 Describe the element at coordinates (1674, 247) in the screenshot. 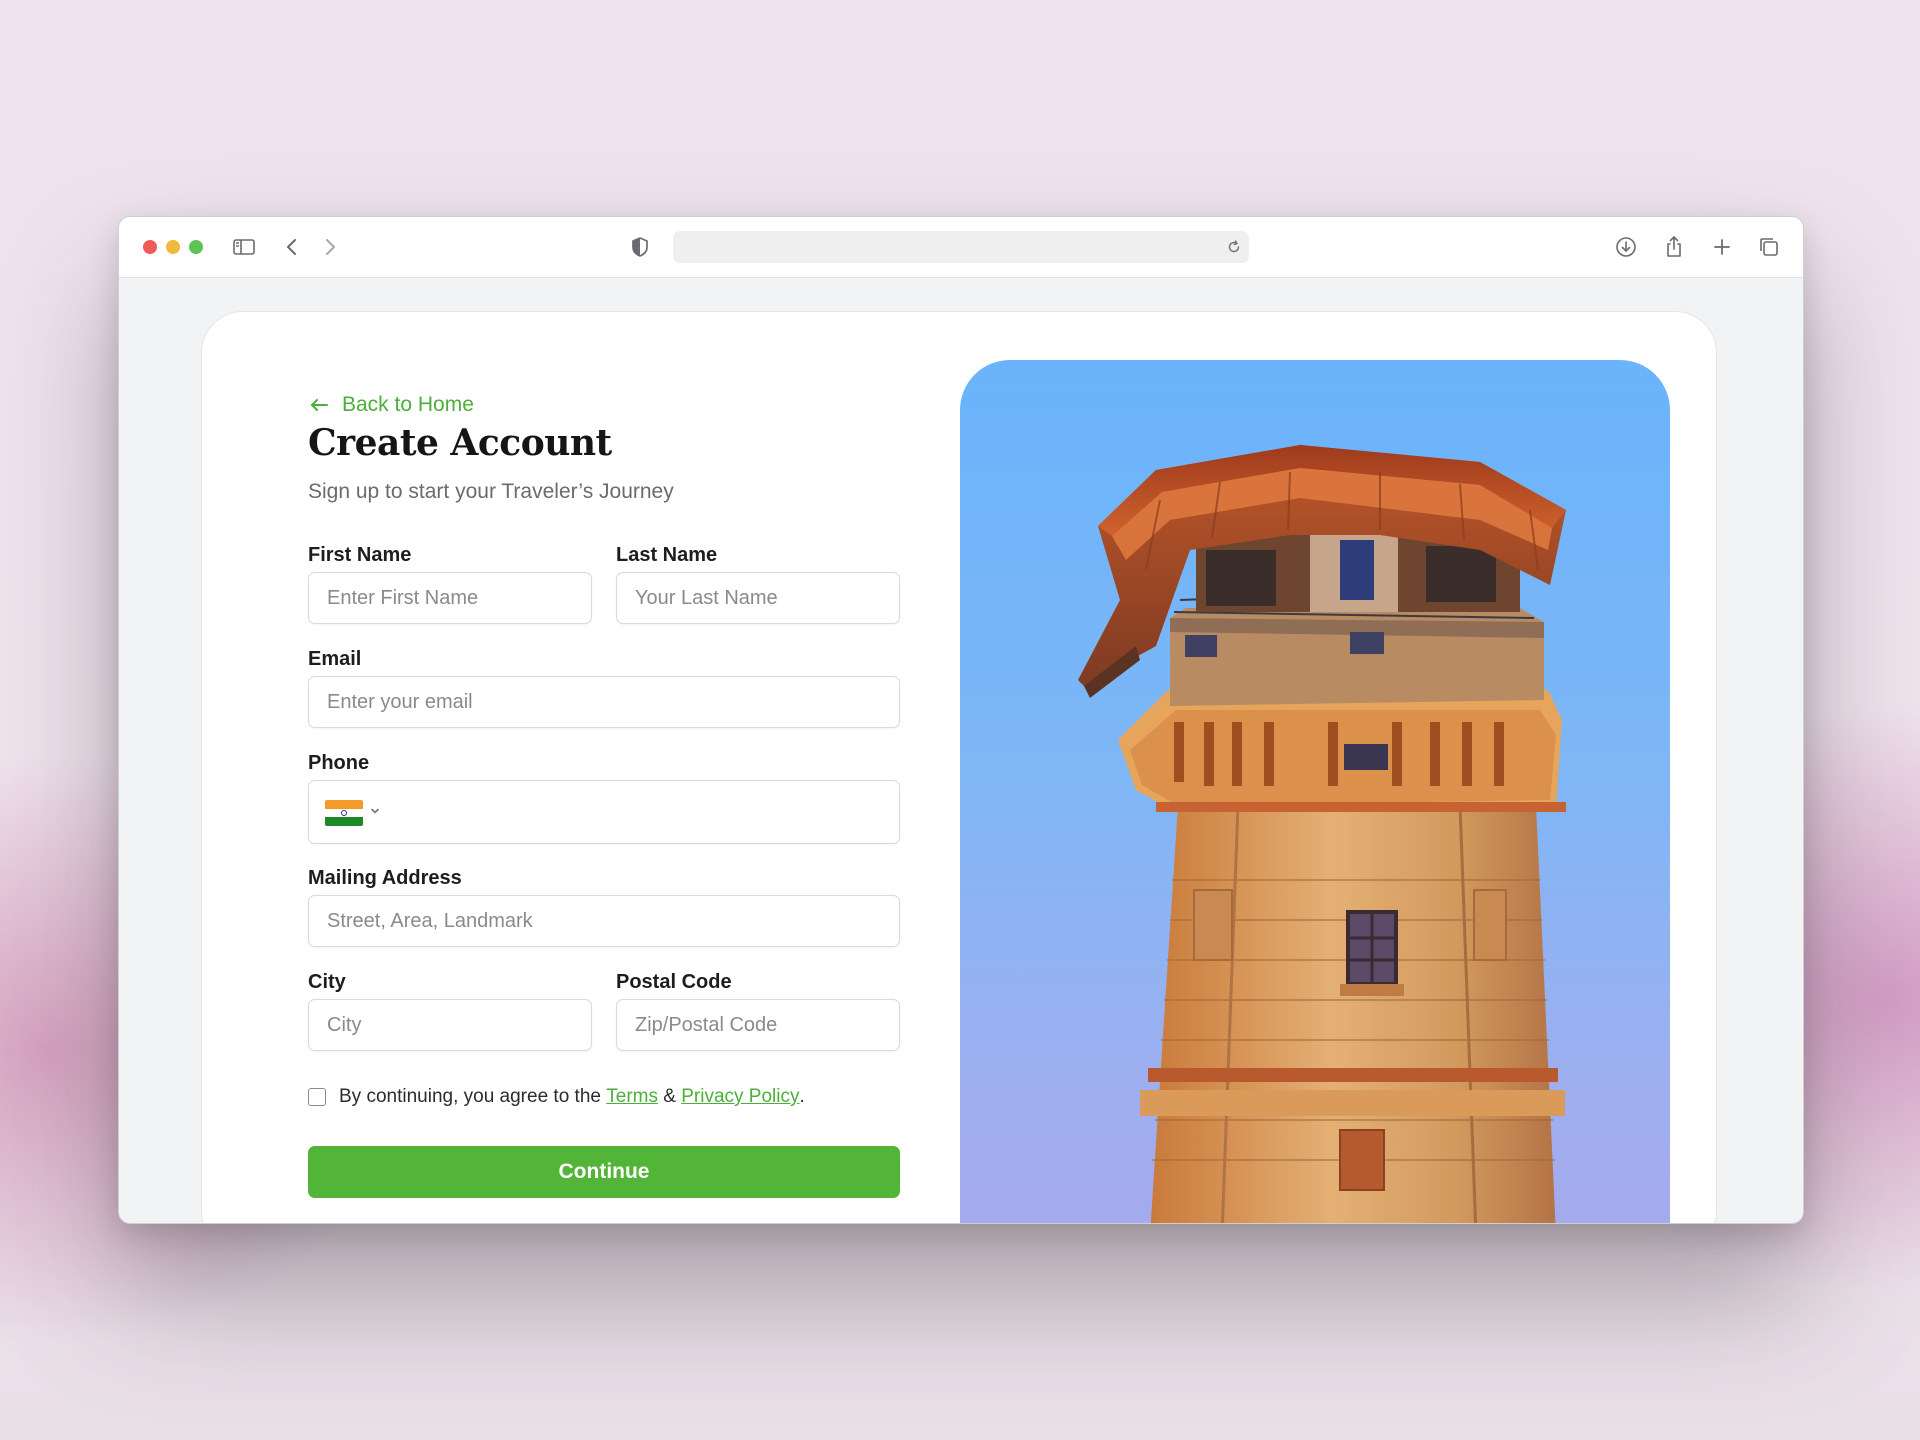

I see `share-icon` at that location.